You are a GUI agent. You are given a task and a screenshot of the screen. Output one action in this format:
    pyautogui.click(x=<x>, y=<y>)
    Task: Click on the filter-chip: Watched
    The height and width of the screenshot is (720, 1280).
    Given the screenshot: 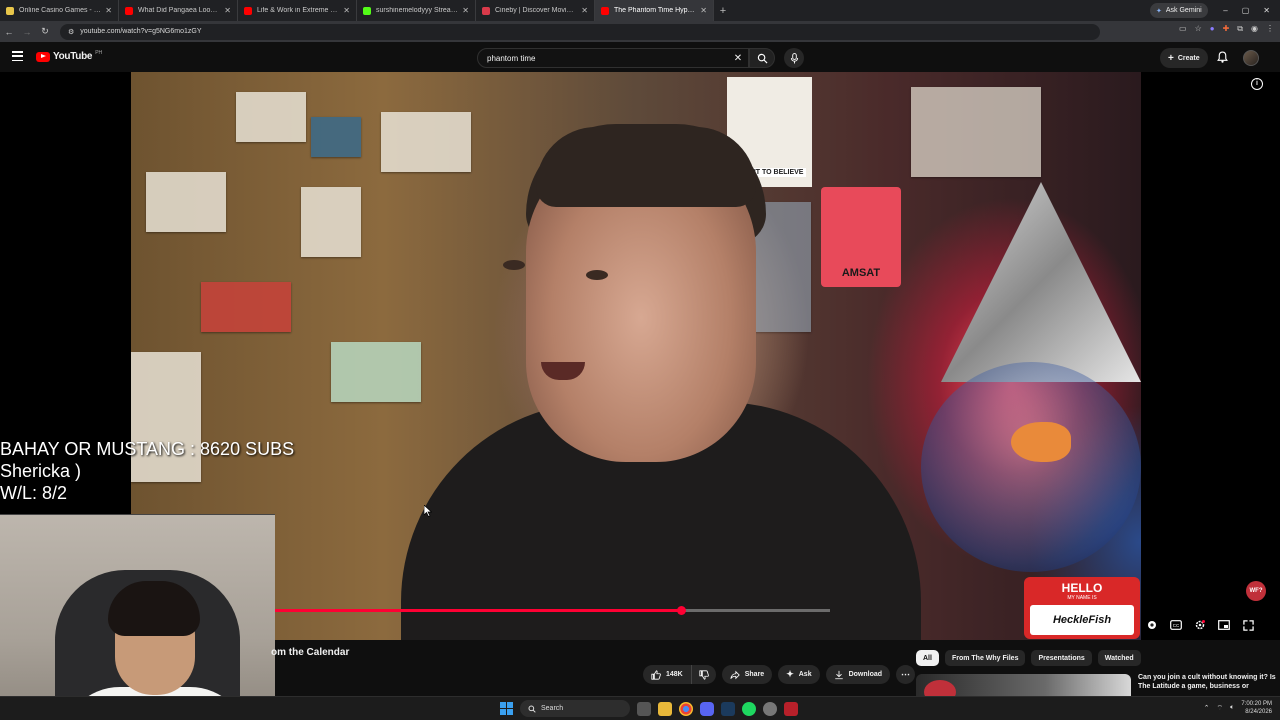 What is the action you would take?
    pyautogui.click(x=1119, y=658)
    